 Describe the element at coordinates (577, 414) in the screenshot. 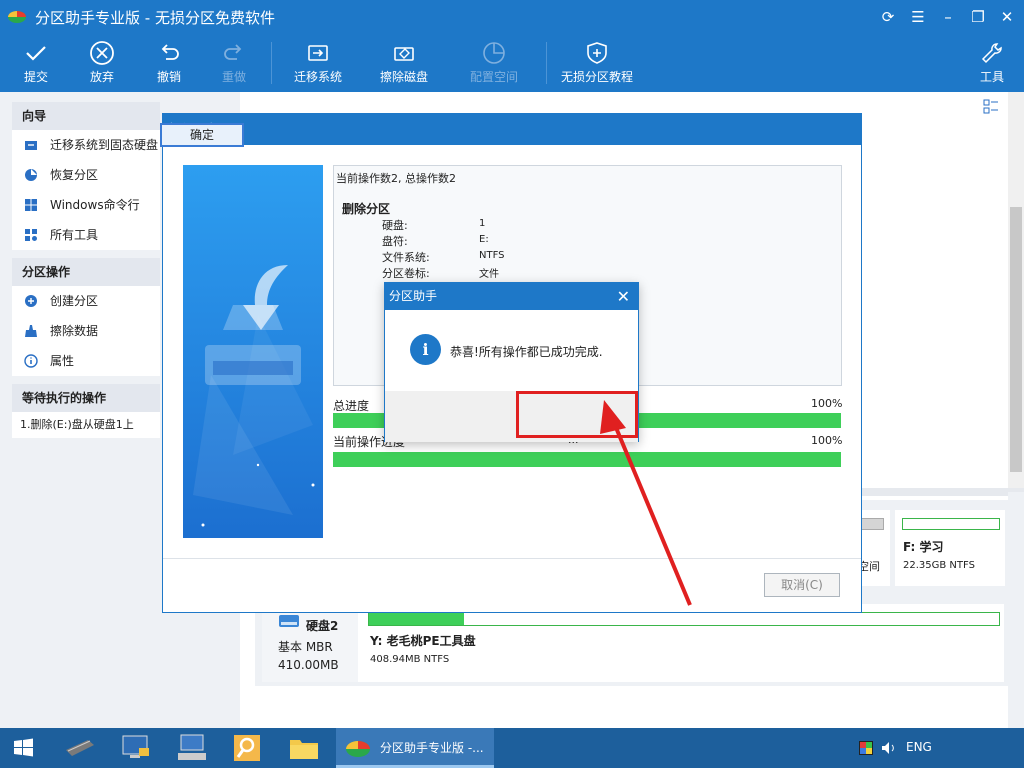

I see `highlight-box` at that location.